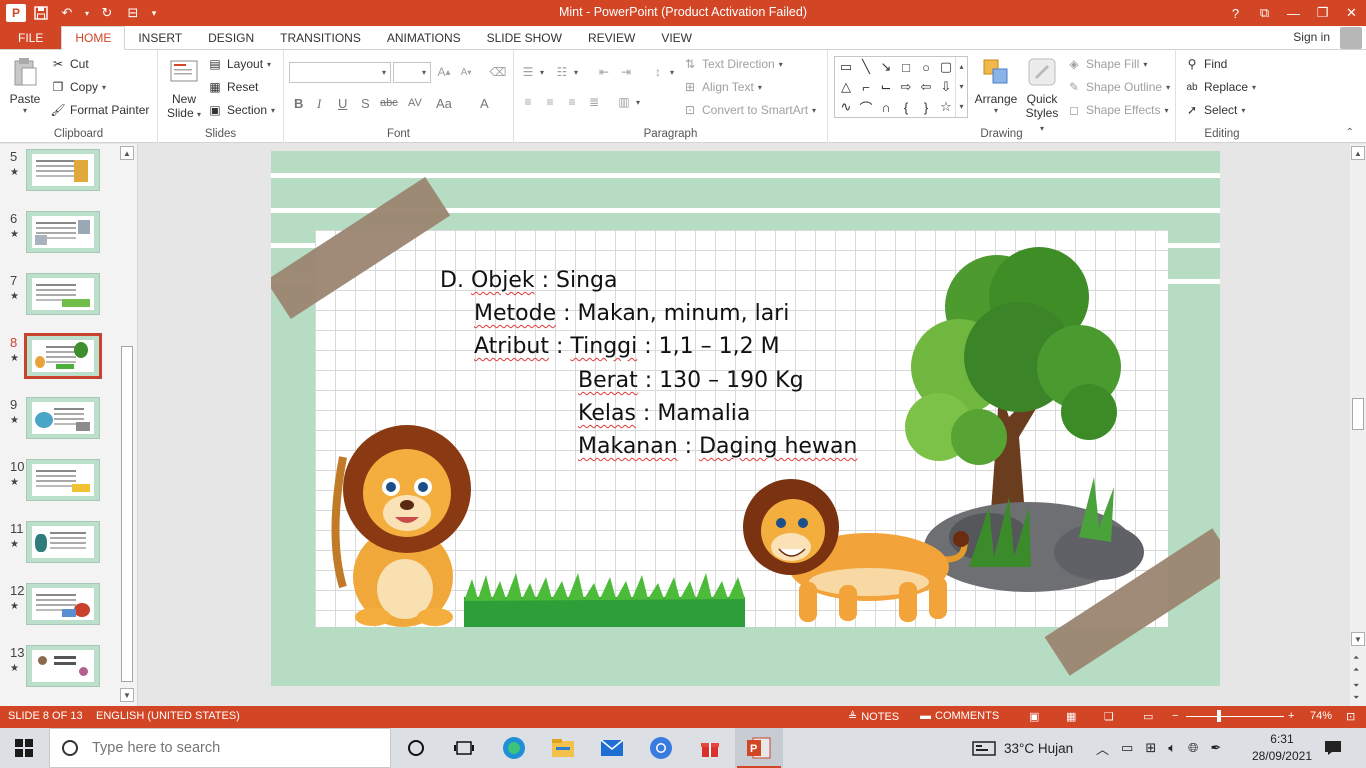  Describe the element at coordinates (93, 38) in the screenshot. I see `tab-home: HOME` at that location.